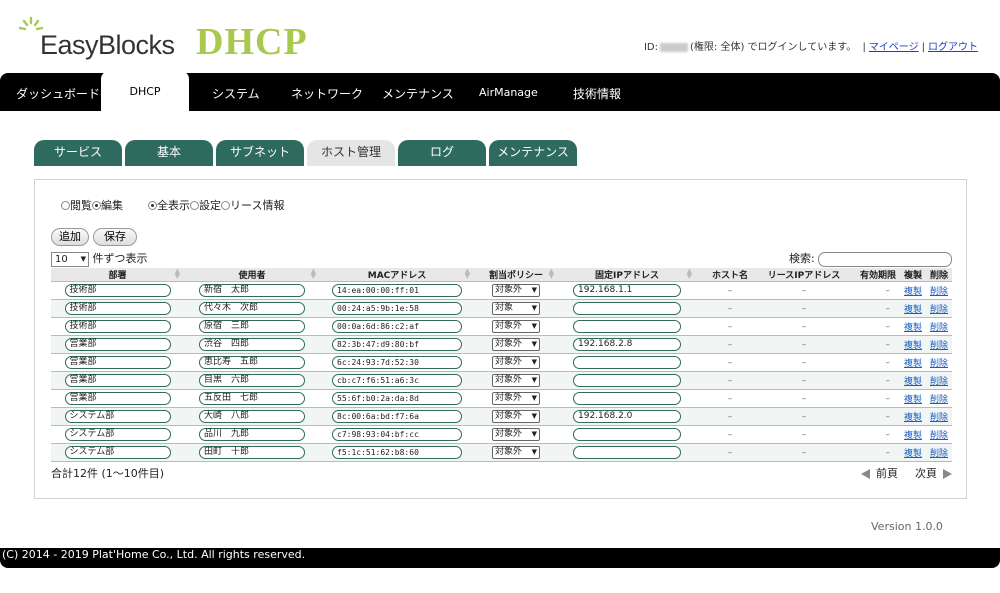  Describe the element at coordinates (397, 434) in the screenshot. I see `mac-field: c7:98:93:04:bf:cc` at that location.